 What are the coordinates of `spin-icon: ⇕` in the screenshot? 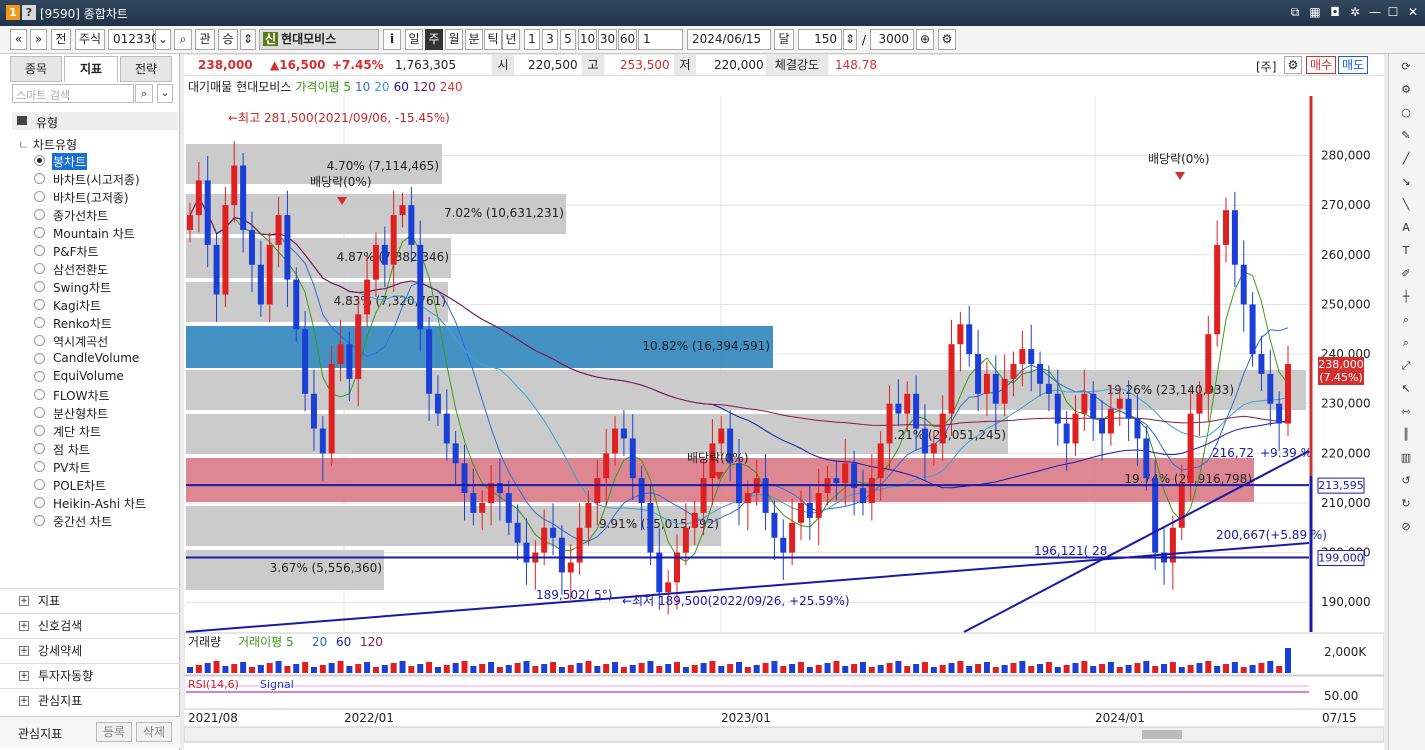 It's located at (850, 39).